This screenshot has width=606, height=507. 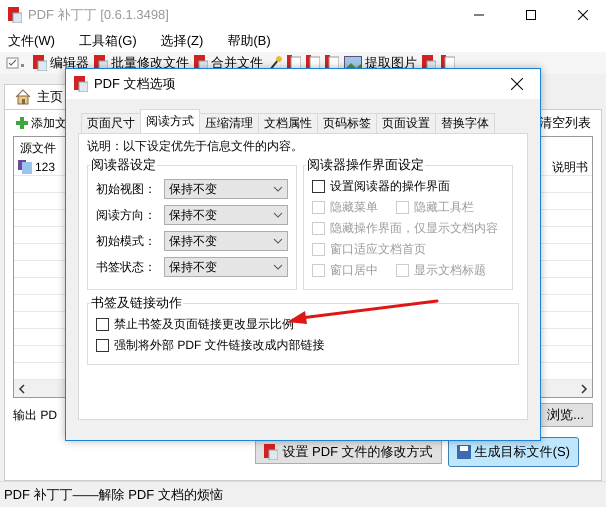 What do you see at coordinates (39, 123) in the screenshot?
I see `add-button: 添加文` at bounding box center [39, 123].